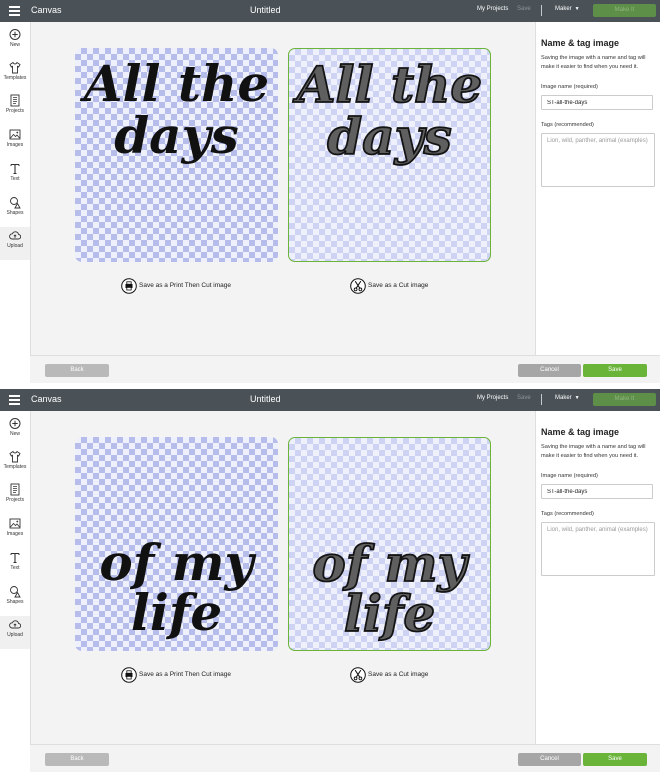 This screenshot has width=660, height=772. I want to click on print-then-cut-preview: All the days, so click(176, 155).